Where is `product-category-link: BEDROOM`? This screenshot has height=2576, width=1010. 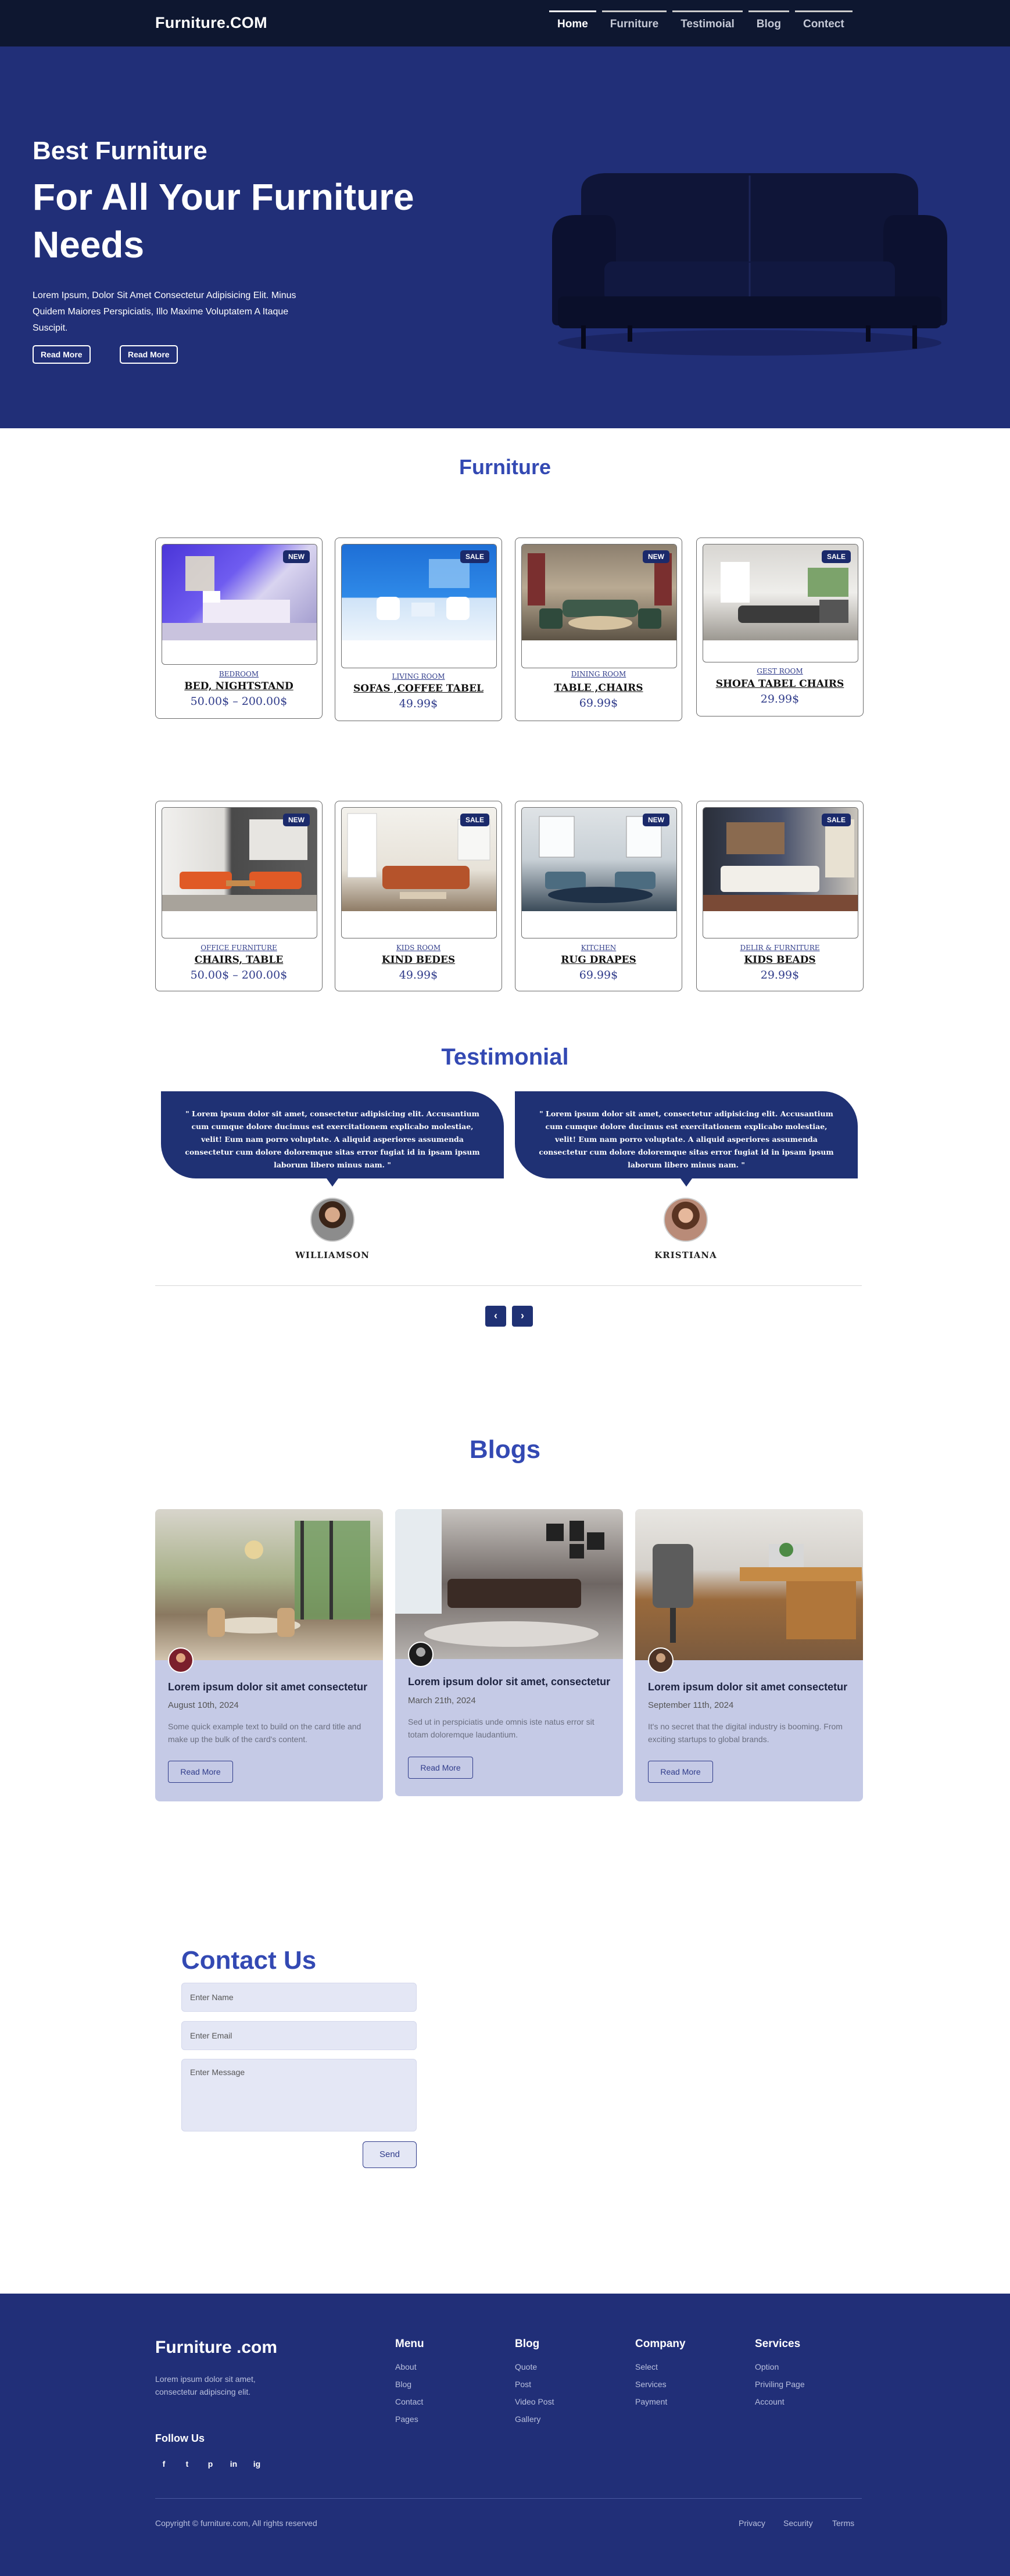
product-category-link: BEDROOM is located at coordinates (239, 674).